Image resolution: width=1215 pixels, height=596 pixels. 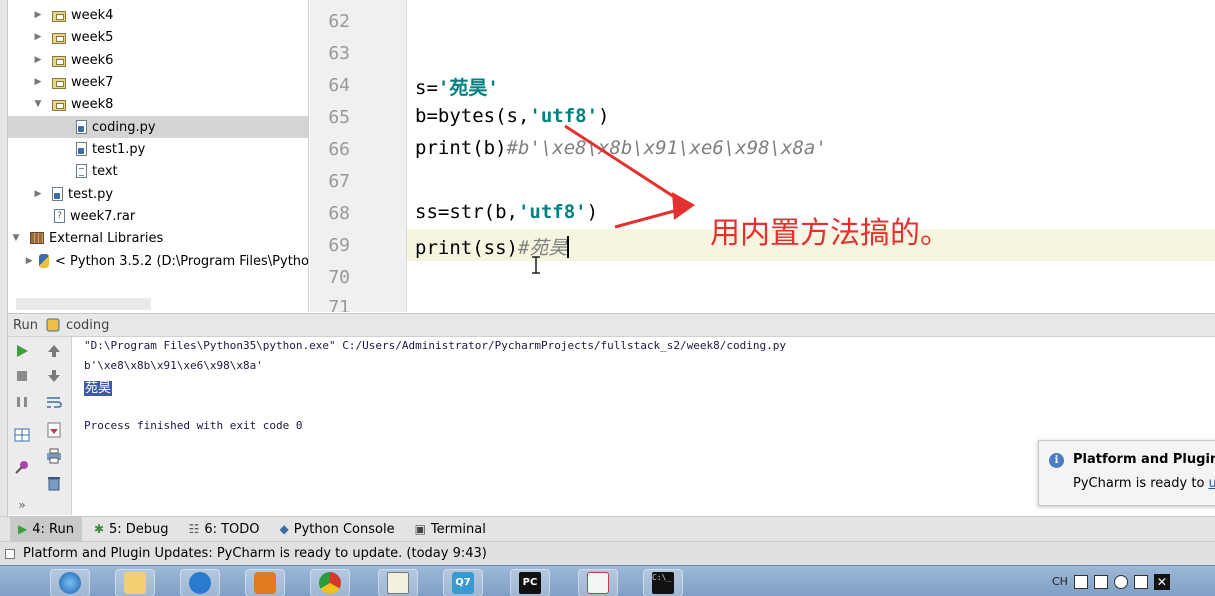 I want to click on tree-item-label: < Python 3.5.2 (D:\Program Files\Pytho, so click(x=182, y=261).